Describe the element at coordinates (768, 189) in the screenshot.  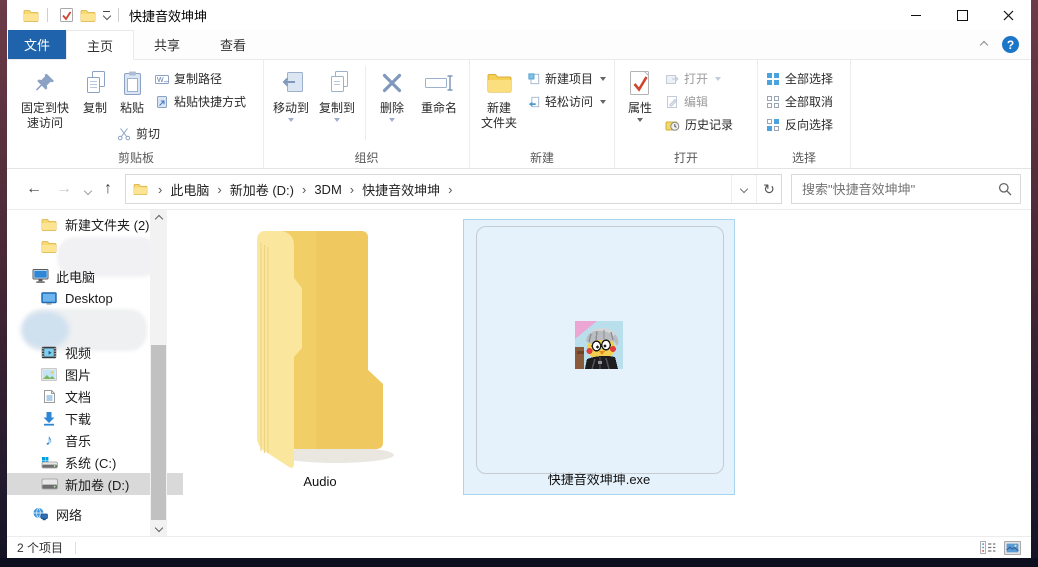
I see `refresh-button: ↻` at that location.